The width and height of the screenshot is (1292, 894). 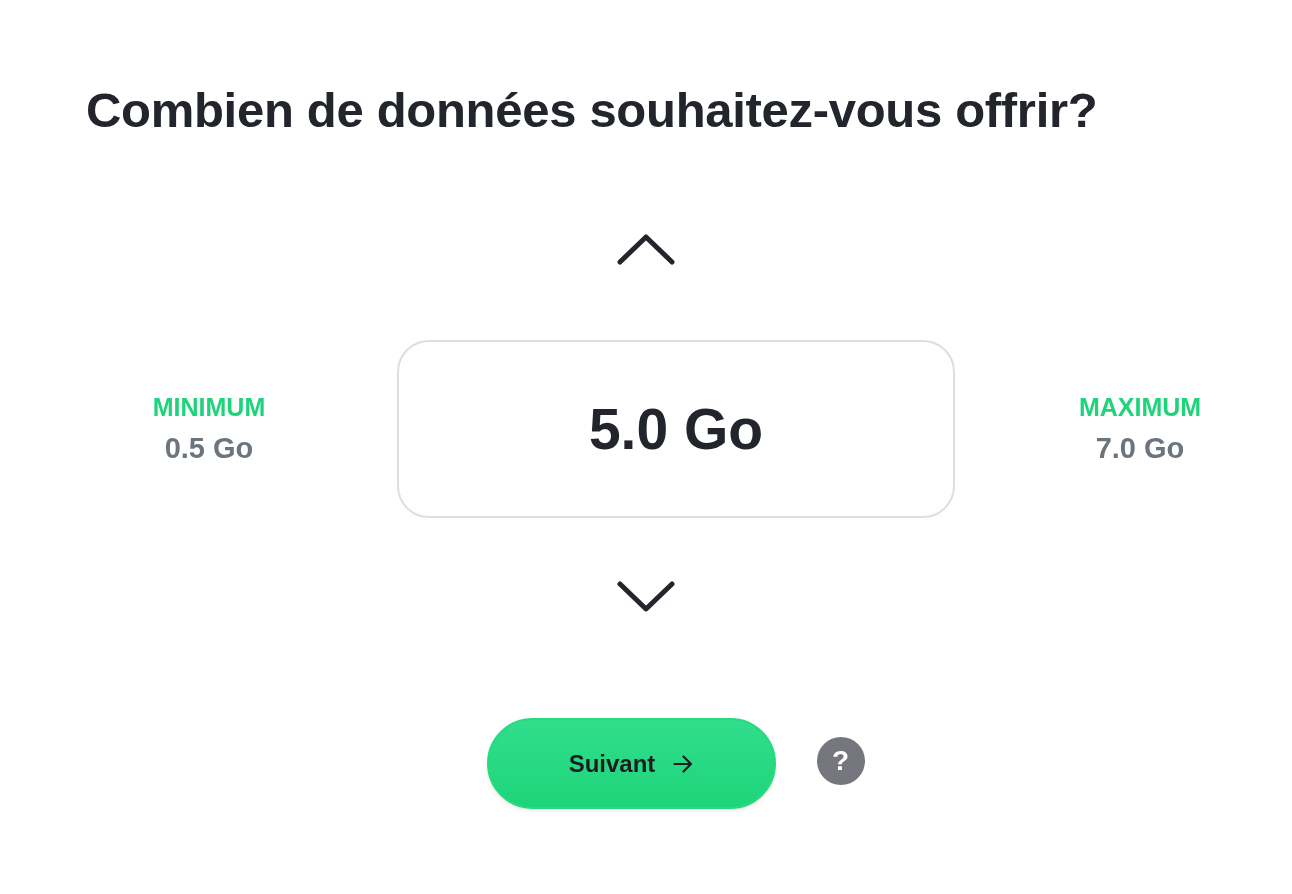 What do you see at coordinates (676, 429) in the screenshot?
I see `amount-field: 5.0 Go` at bounding box center [676, 429].